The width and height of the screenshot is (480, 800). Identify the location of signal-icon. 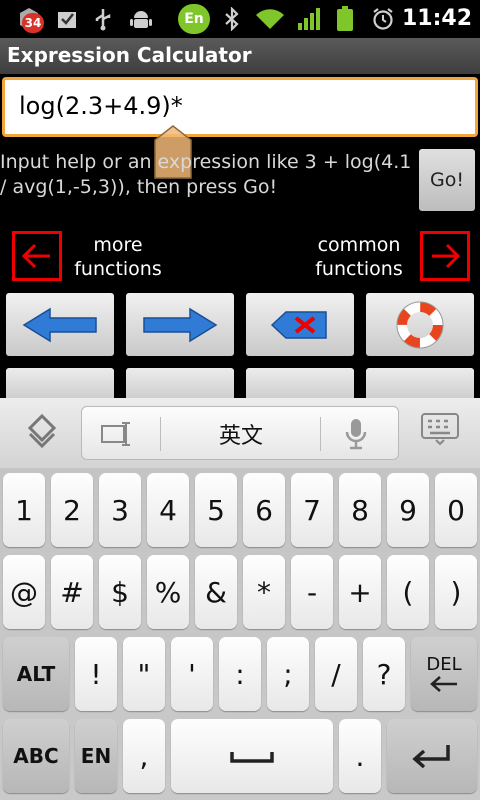
(309, 19).